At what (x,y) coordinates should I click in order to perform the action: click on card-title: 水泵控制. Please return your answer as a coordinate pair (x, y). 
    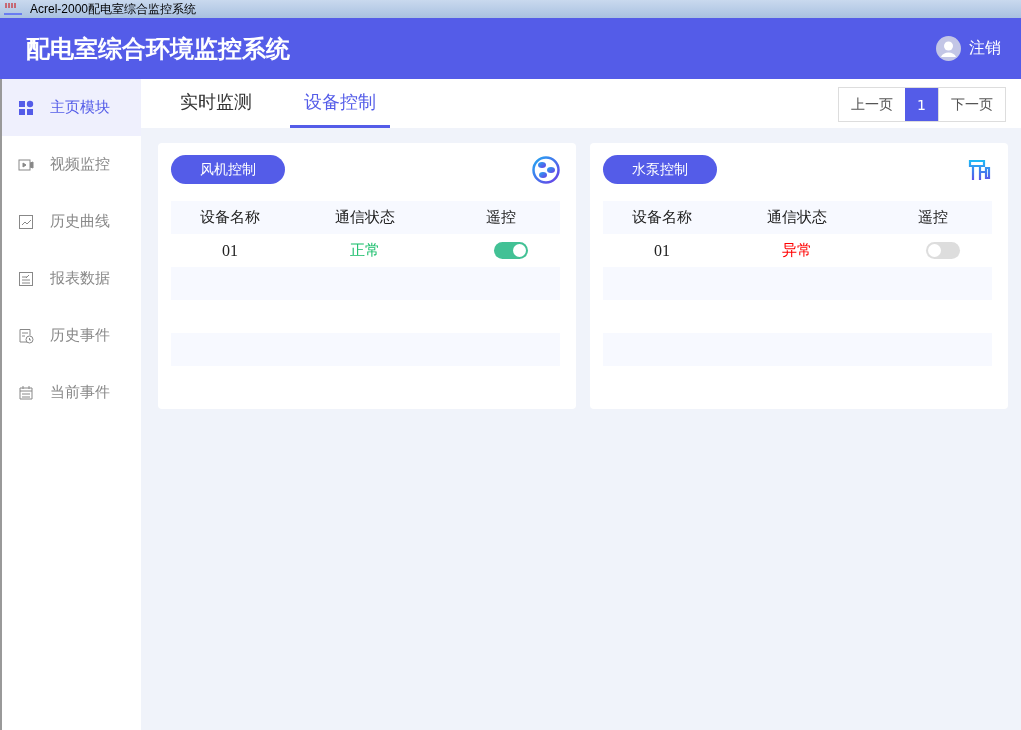
    Looking at the image, I should click on (660, 169).